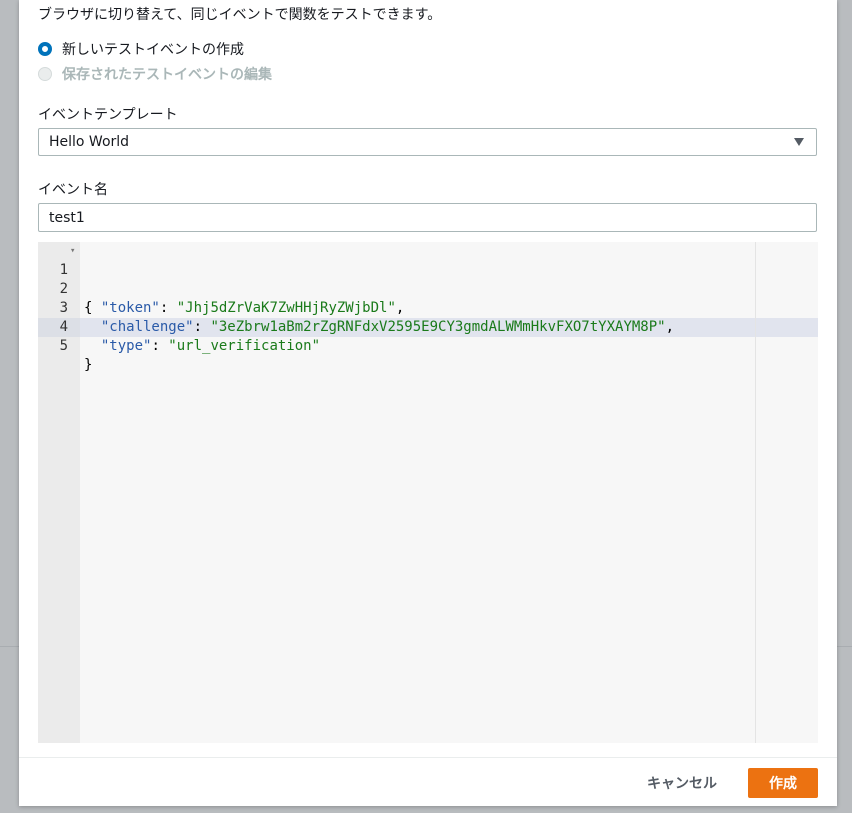  What do you see at coordinates (89, 142) in the screenshot?
I see `event-template-value: Hello World` at bounding box center [89, 142].